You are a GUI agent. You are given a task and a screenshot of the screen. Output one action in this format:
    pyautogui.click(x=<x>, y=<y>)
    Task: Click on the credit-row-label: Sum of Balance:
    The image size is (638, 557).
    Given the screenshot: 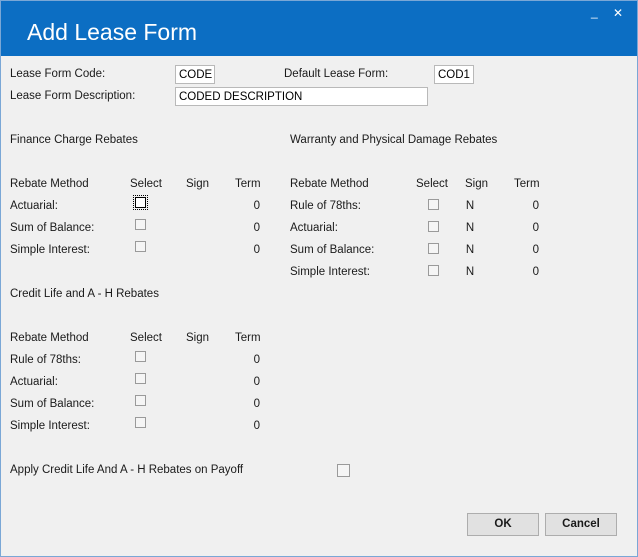 What is the action you would take?
    pyautogui.click(x=52, y=404)
    